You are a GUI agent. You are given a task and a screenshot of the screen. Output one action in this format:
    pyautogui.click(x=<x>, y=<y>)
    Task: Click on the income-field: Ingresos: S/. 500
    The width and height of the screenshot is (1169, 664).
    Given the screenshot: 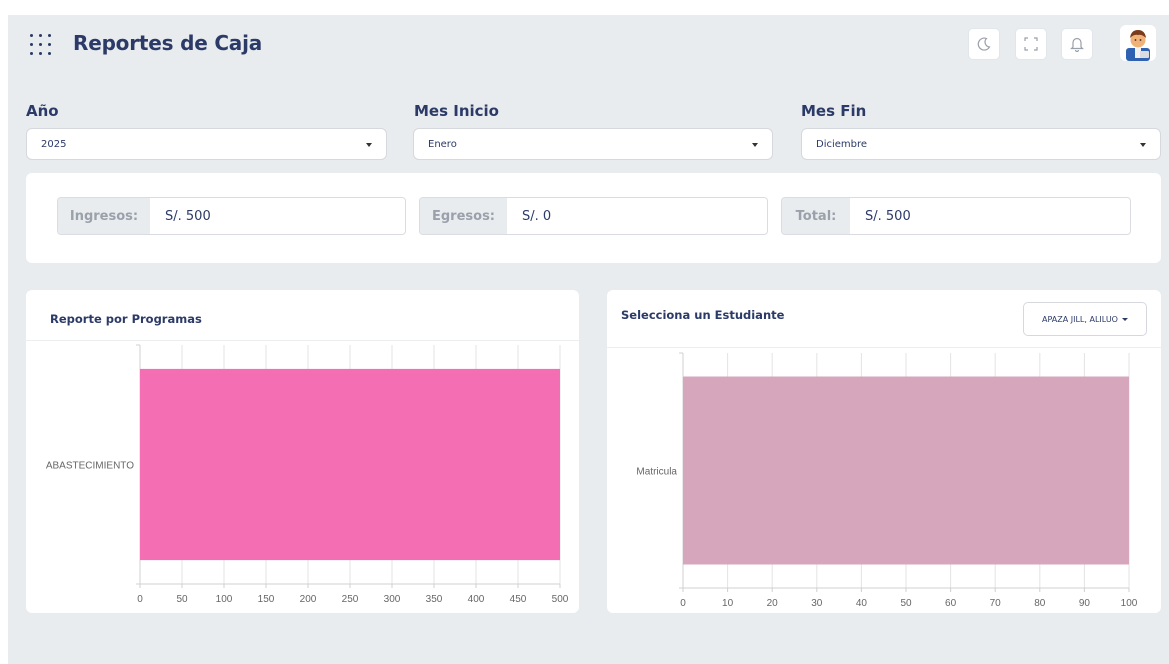 What is the action you would take?
    pyautogui.click(x=231, y=216)
    